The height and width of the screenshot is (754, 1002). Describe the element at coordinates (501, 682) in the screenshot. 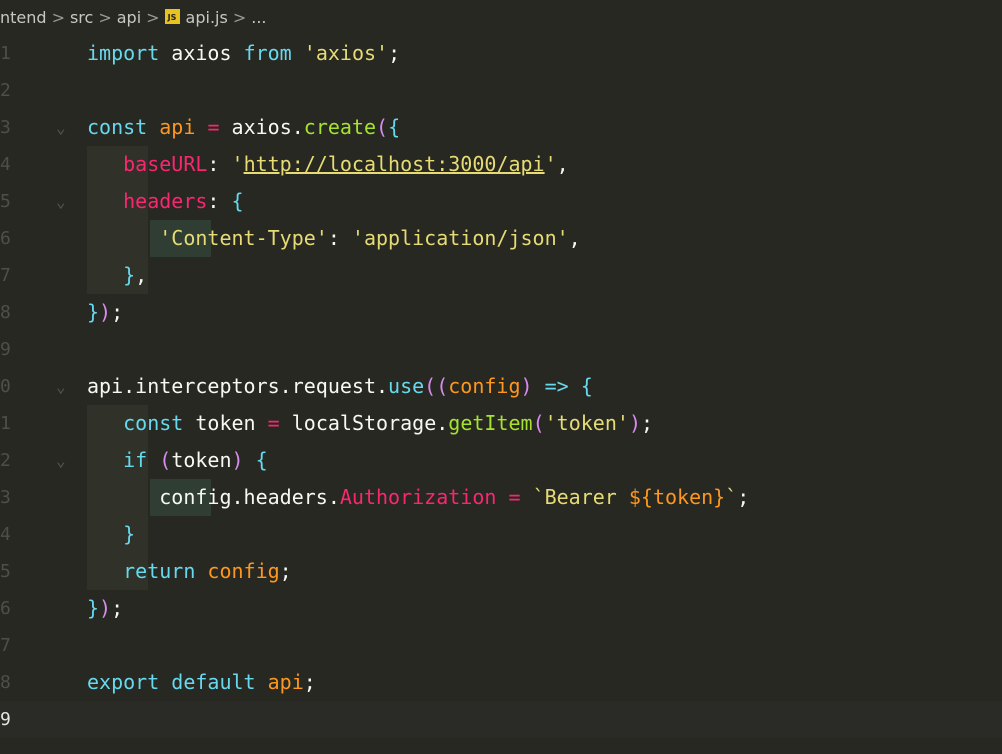

I see `code-line: 8 export default api;` at that location.